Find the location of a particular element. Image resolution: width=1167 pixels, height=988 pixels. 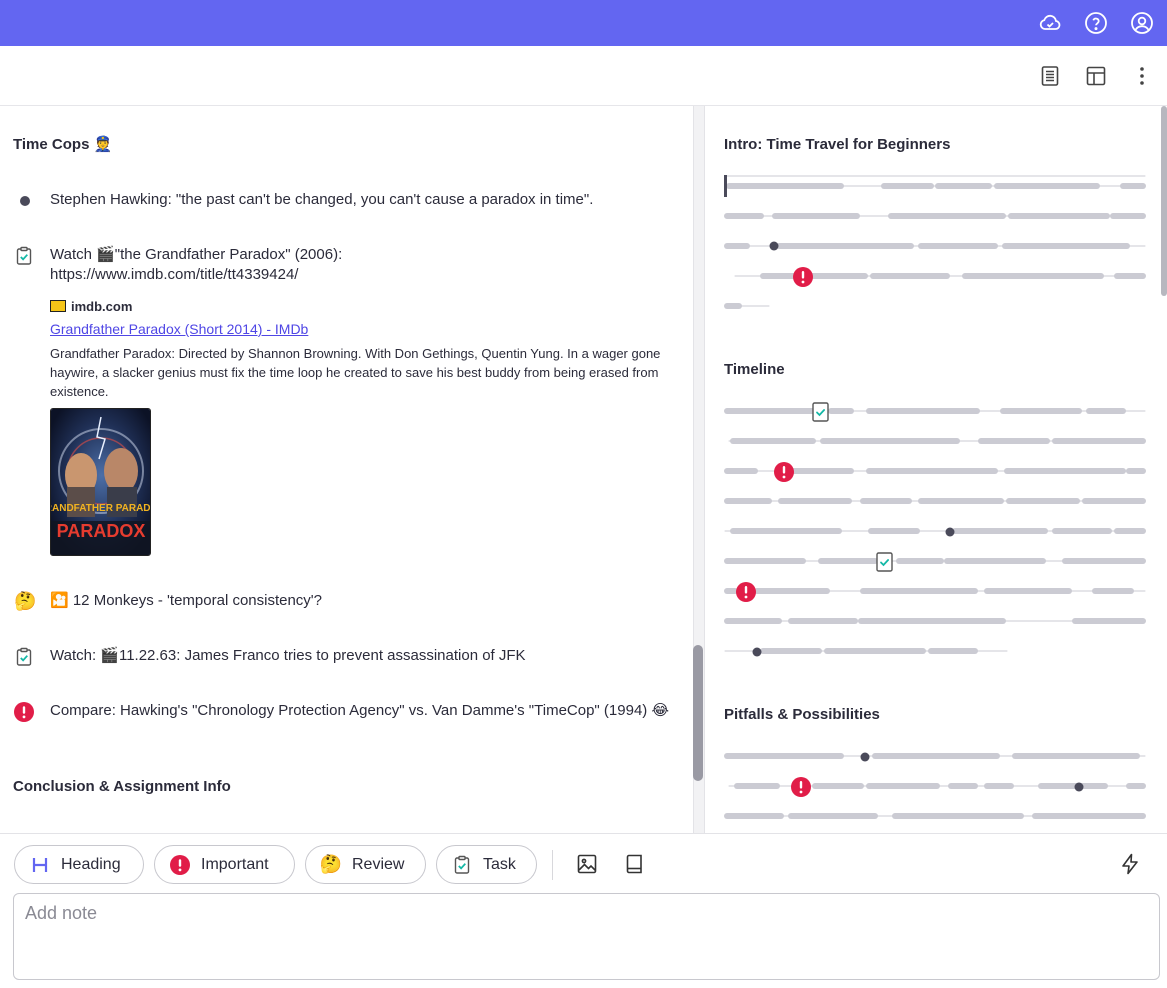

image-icon is located at coordinates (587, 864).